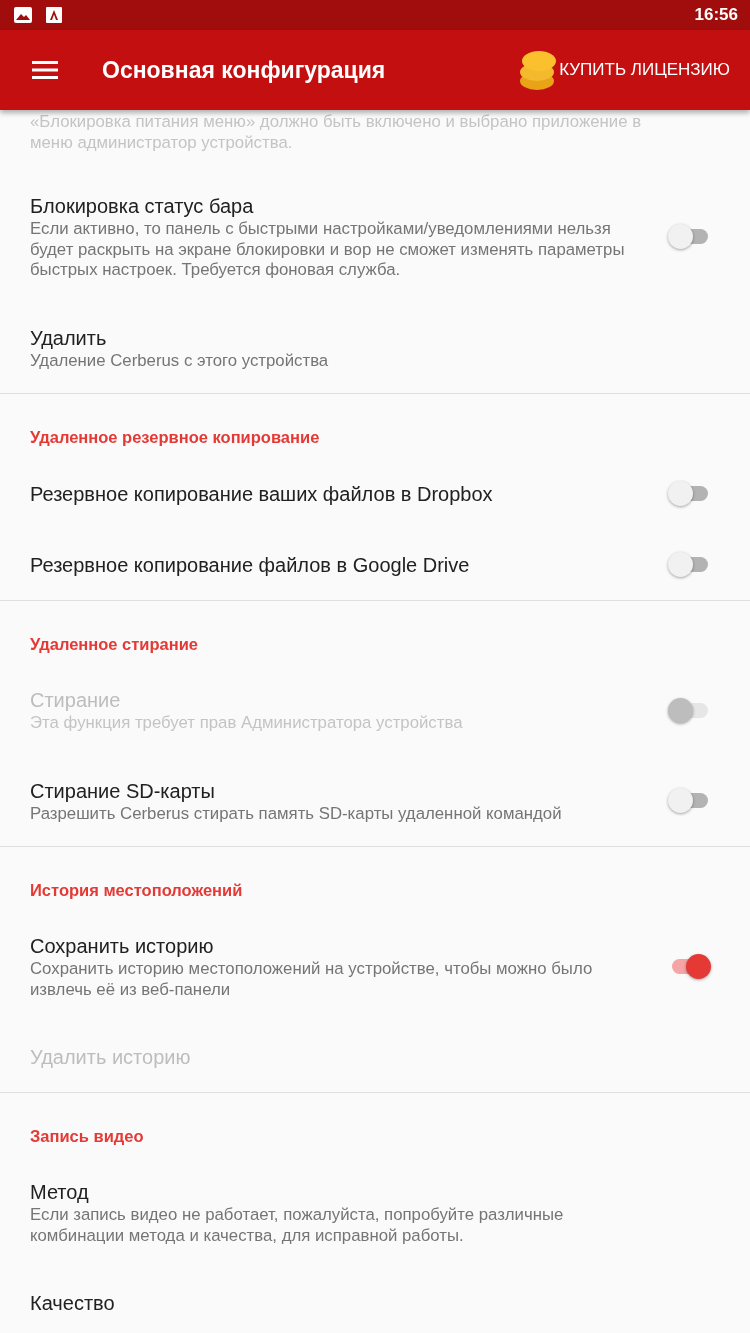  What do you see at coordinates (342, 946) in the screenshot?
I see `setting-title: Сохранить историю` at bounding box center [342, 946].